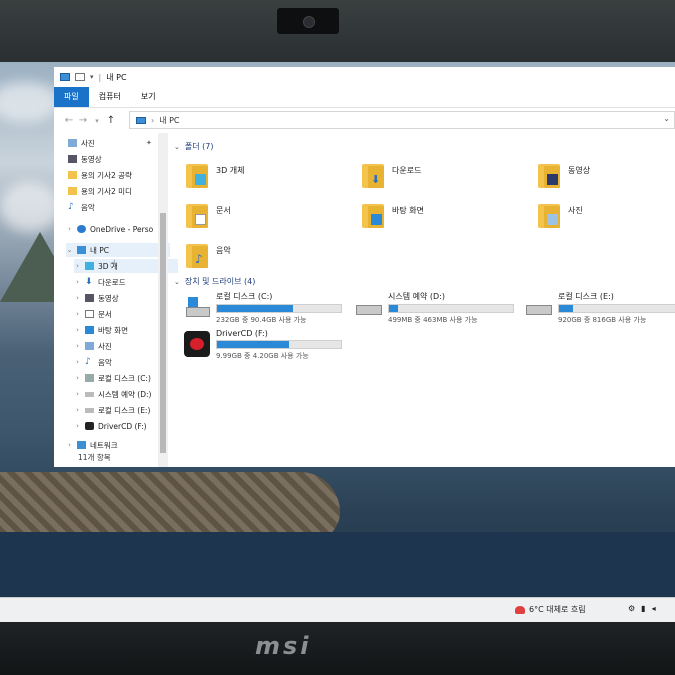  Describe the element at coordinates (69, 120) in the screenshot. I see `back-icon: ←` at that location.